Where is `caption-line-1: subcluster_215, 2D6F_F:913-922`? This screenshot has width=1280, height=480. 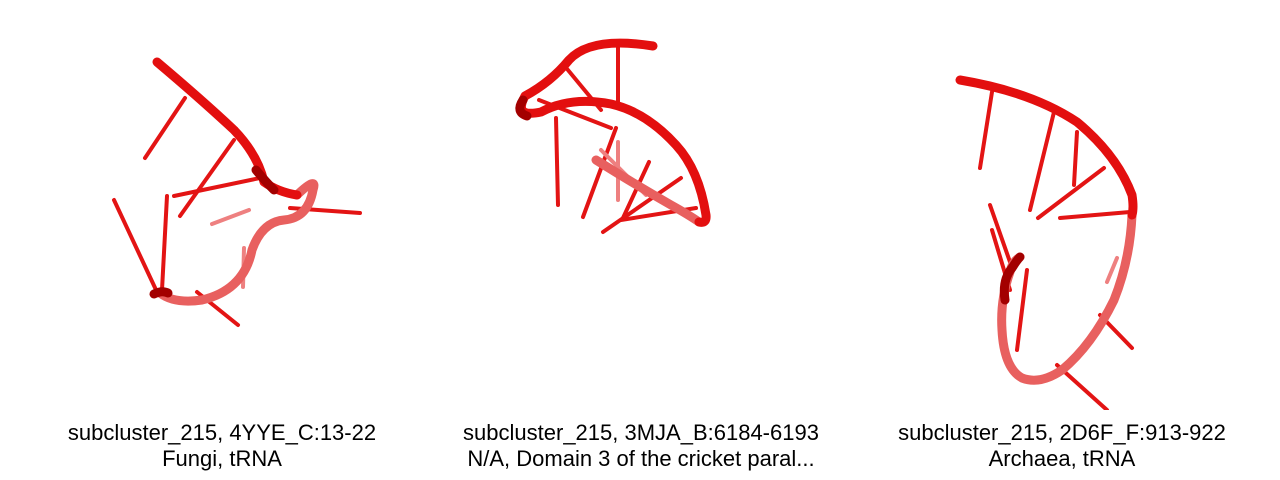
caption-line-1: subcluster_215, 2D6F_F:913-922 is located at coordinates (1062, 432).